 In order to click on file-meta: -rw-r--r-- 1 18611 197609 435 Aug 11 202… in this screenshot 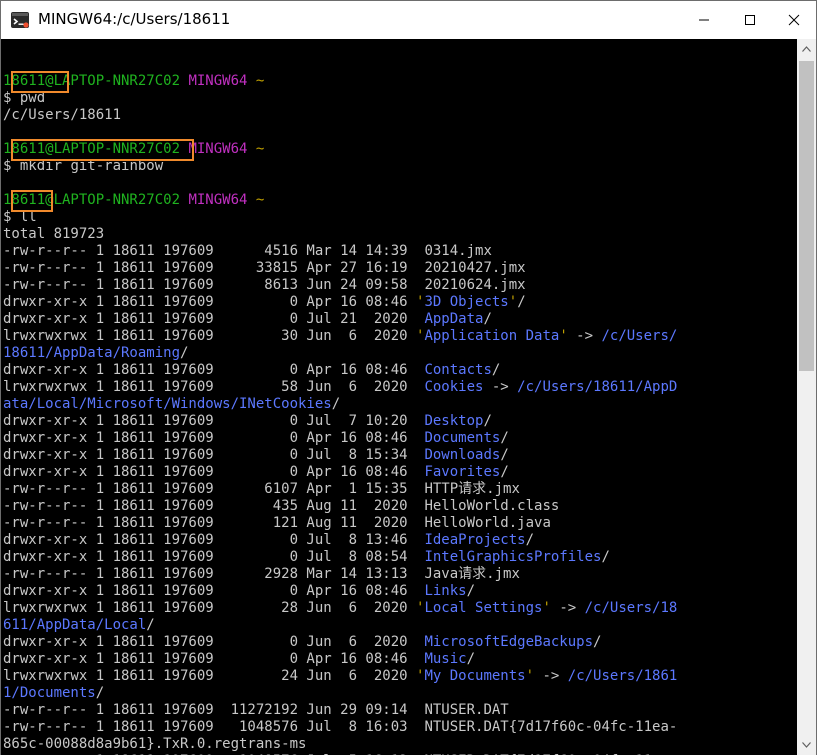, I will do `click(210, 506)`.